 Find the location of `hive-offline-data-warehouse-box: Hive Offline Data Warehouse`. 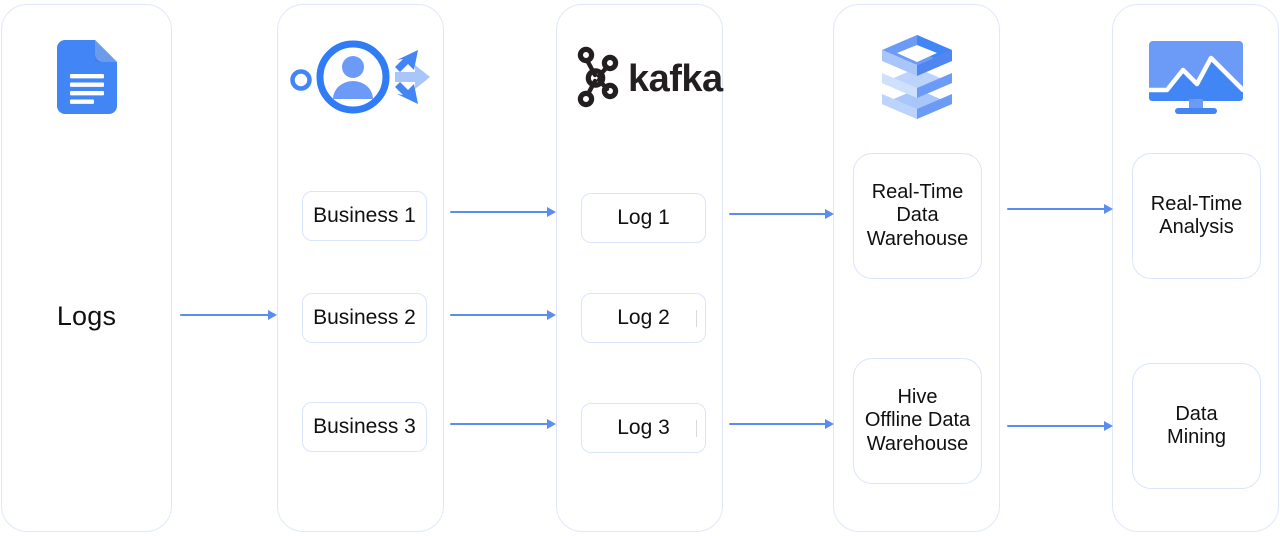

hive-offline-data-warehouse-box: Hive Offline Data Warehouse is located at coordinates (917, 421).